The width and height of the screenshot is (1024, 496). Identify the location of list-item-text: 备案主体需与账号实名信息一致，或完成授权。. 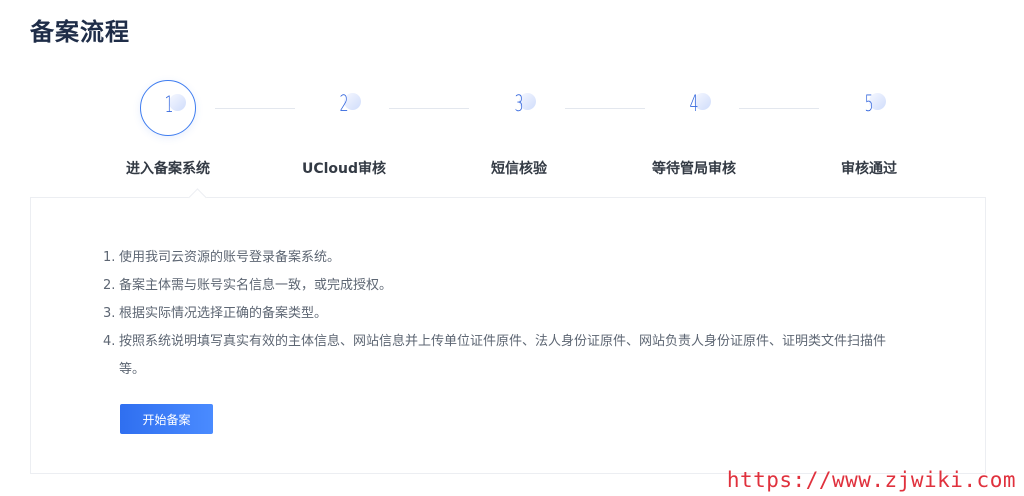
(256, 285).